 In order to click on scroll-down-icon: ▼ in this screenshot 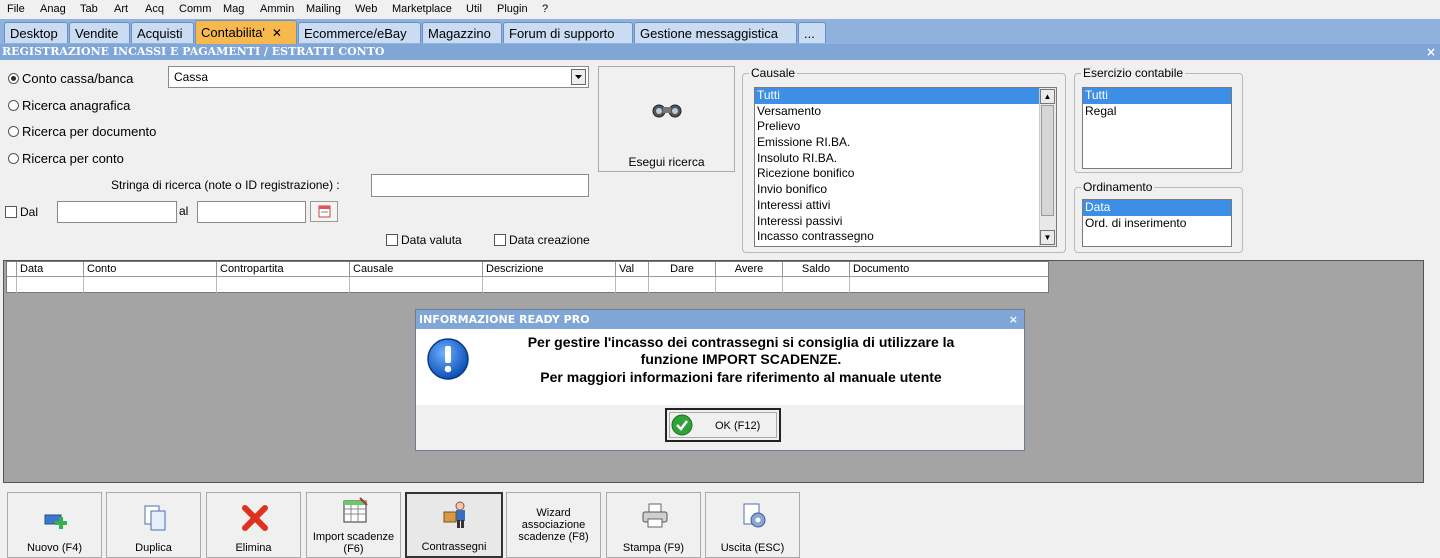, I will do `click(1047, 237)`.